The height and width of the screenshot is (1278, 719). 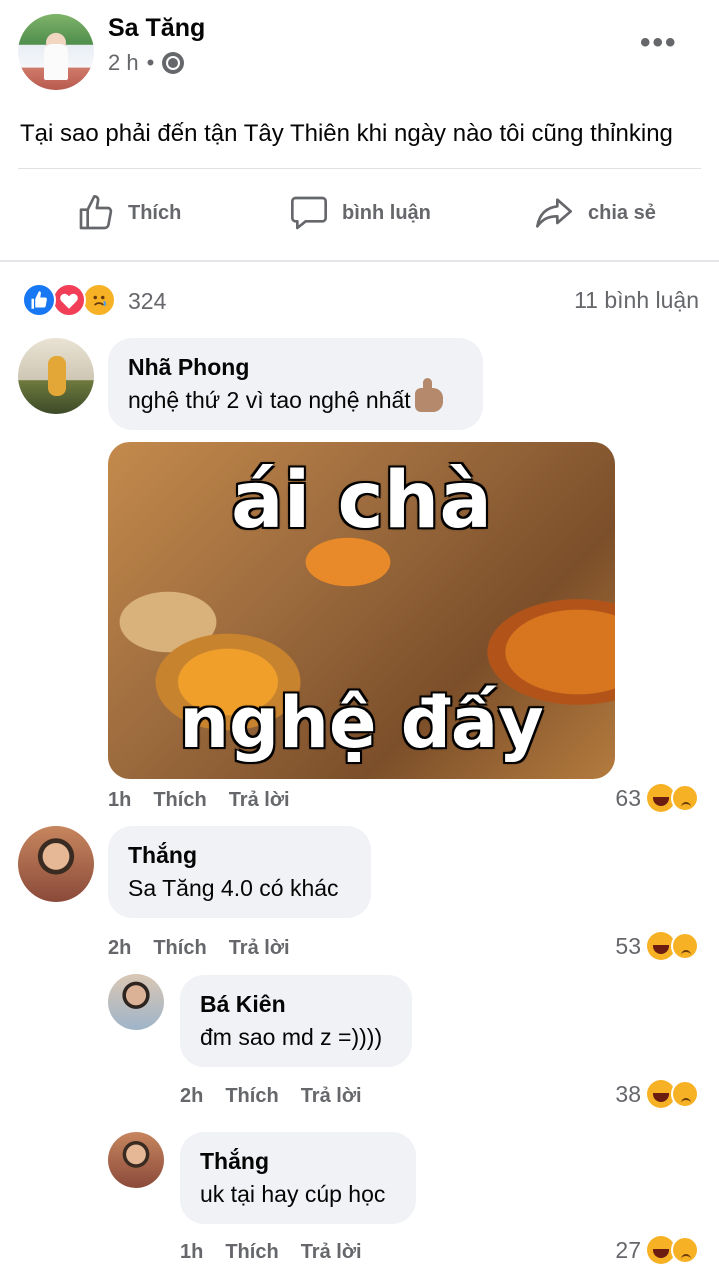 I want to click on reactions-summary: 324, so click(x=94, y=301).